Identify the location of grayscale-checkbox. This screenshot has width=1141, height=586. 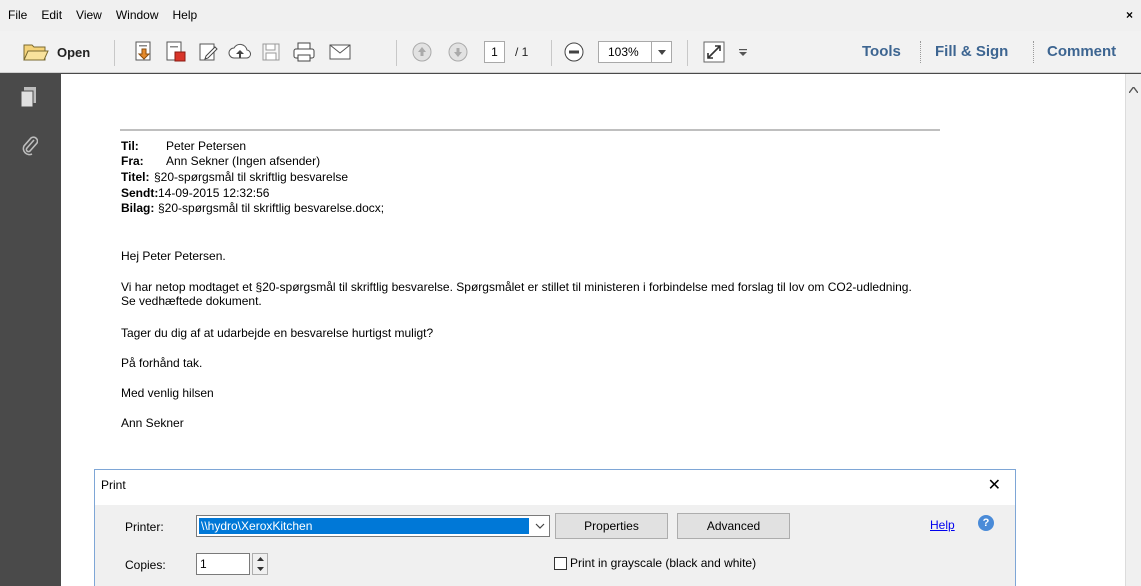
(560, 563).